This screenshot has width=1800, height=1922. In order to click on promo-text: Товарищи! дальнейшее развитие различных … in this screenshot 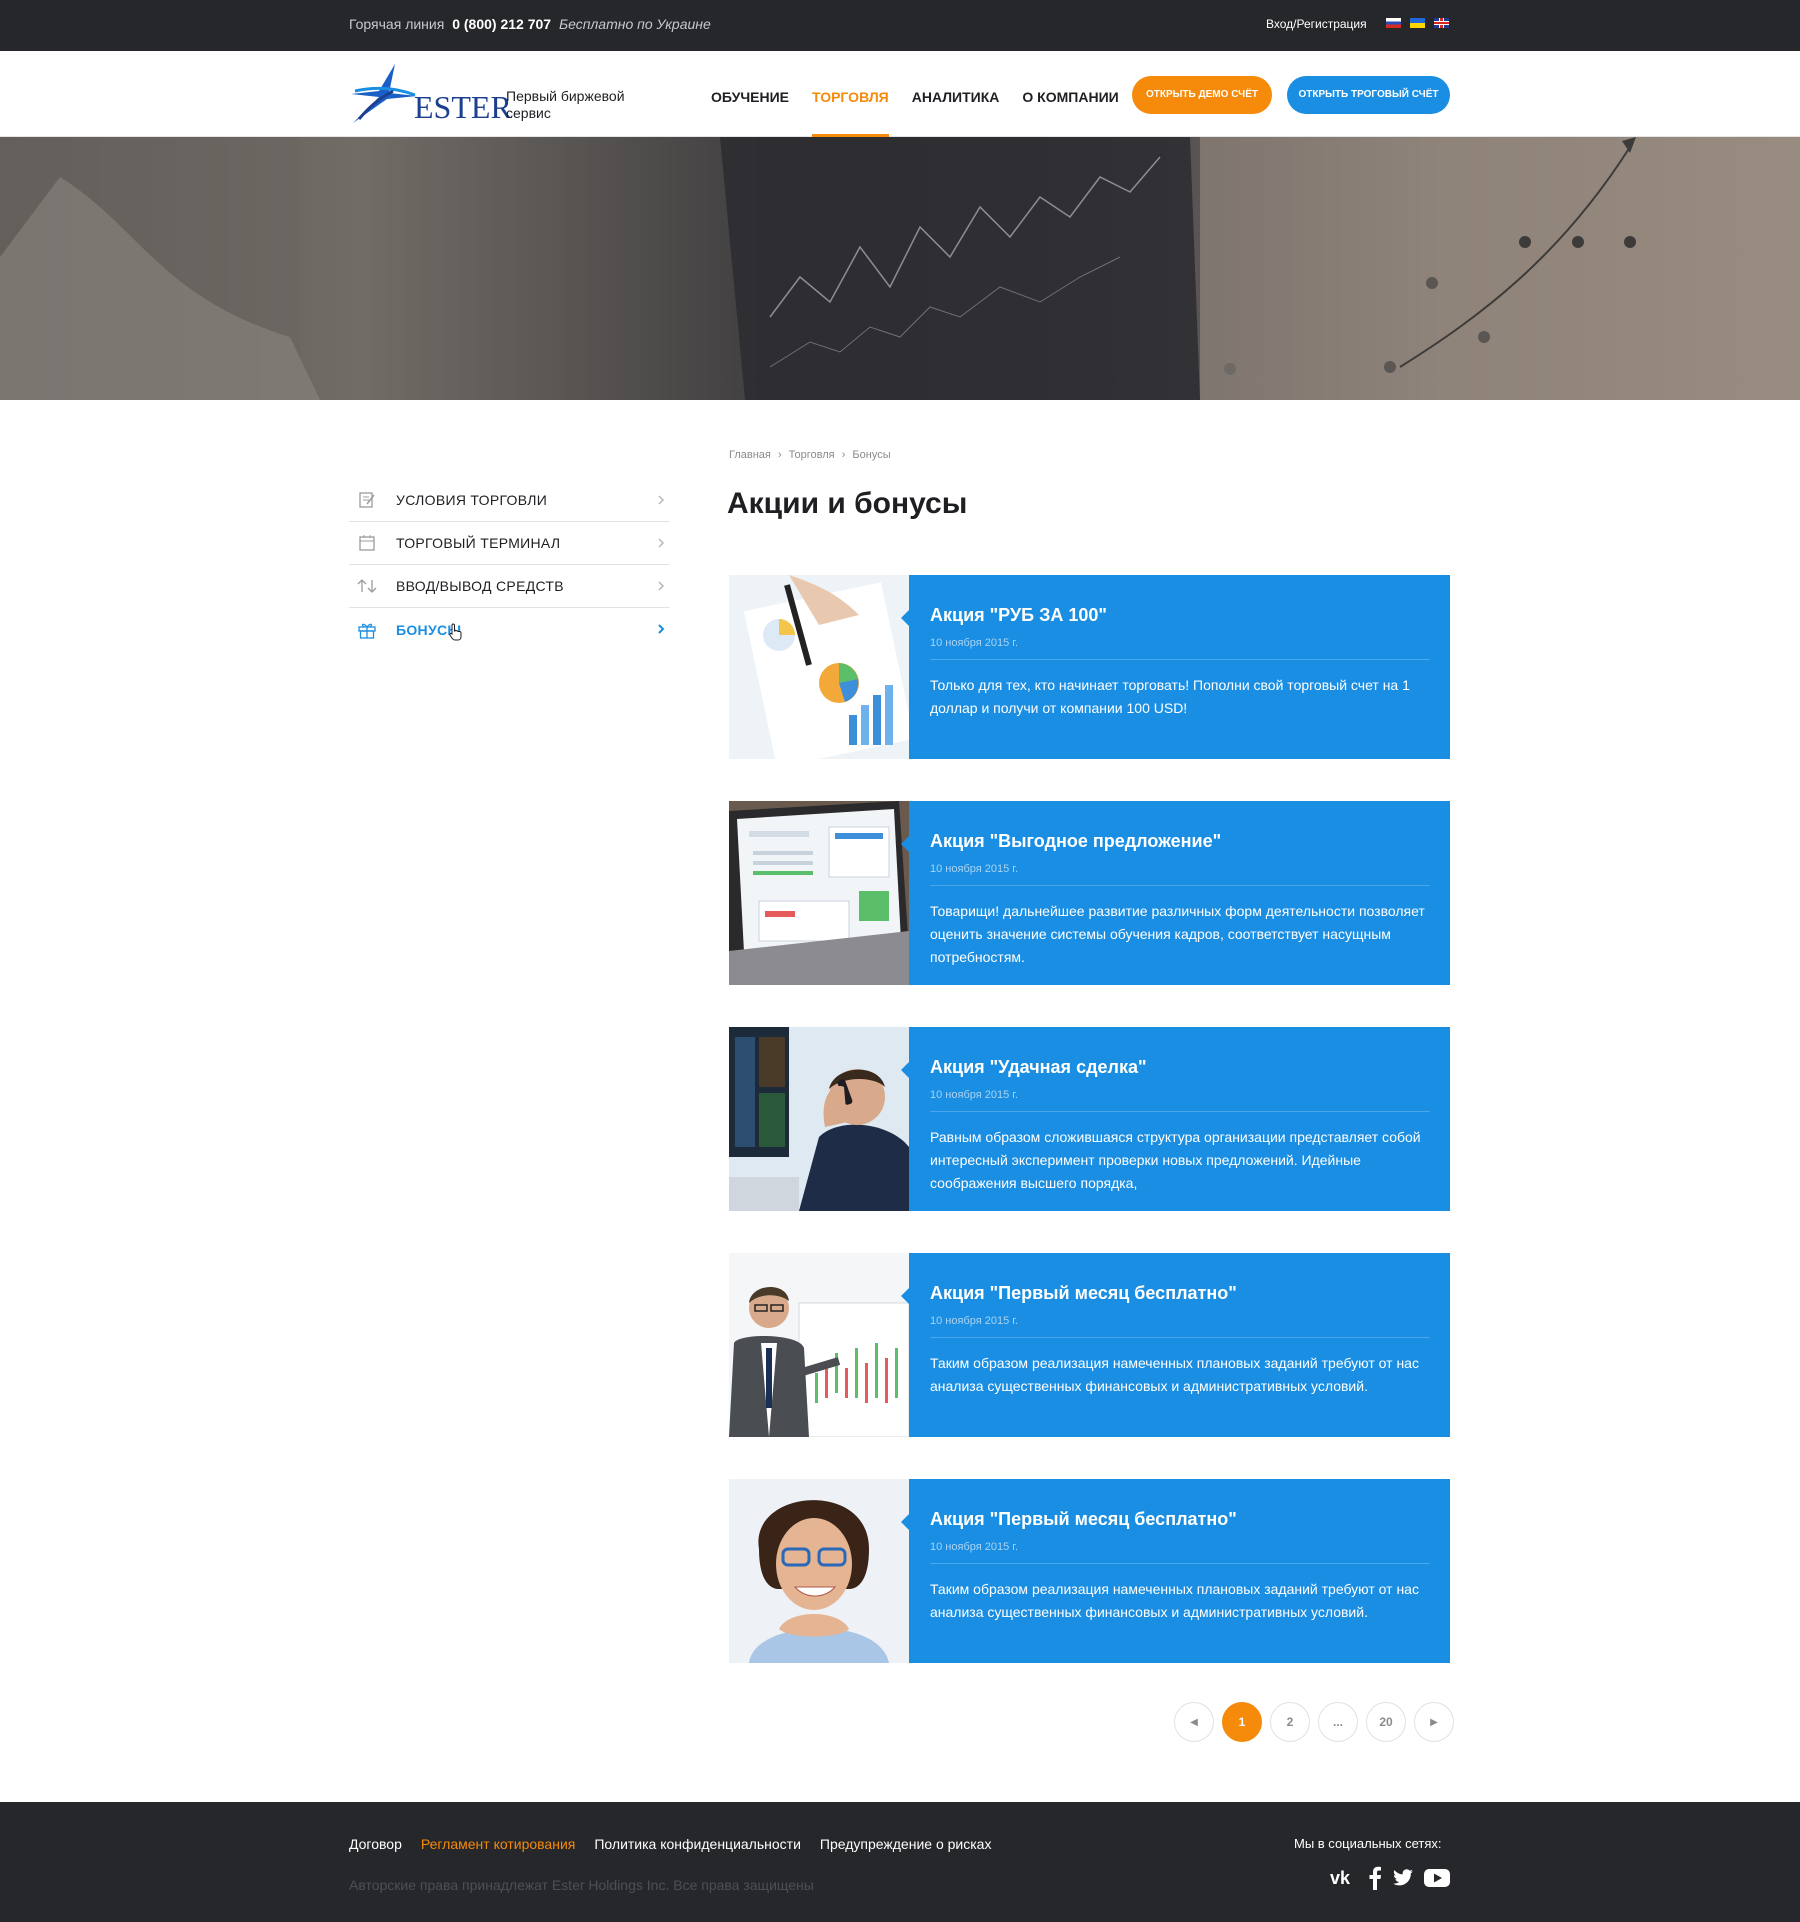, I will do `click(1177, 934)`.